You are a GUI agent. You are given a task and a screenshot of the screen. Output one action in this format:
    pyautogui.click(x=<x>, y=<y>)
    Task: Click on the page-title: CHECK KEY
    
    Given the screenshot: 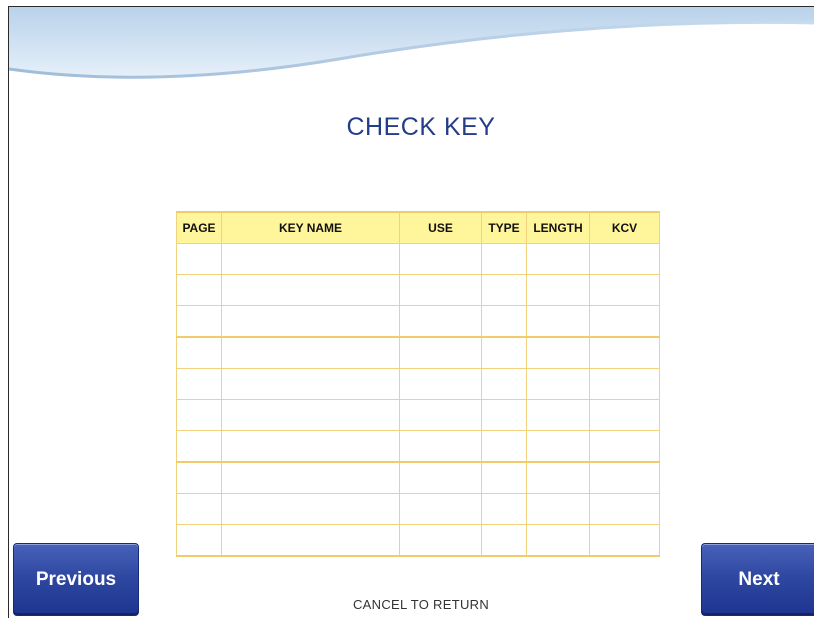 What is the action you would take?
    pyautogui.click(x=421, y=127)
    